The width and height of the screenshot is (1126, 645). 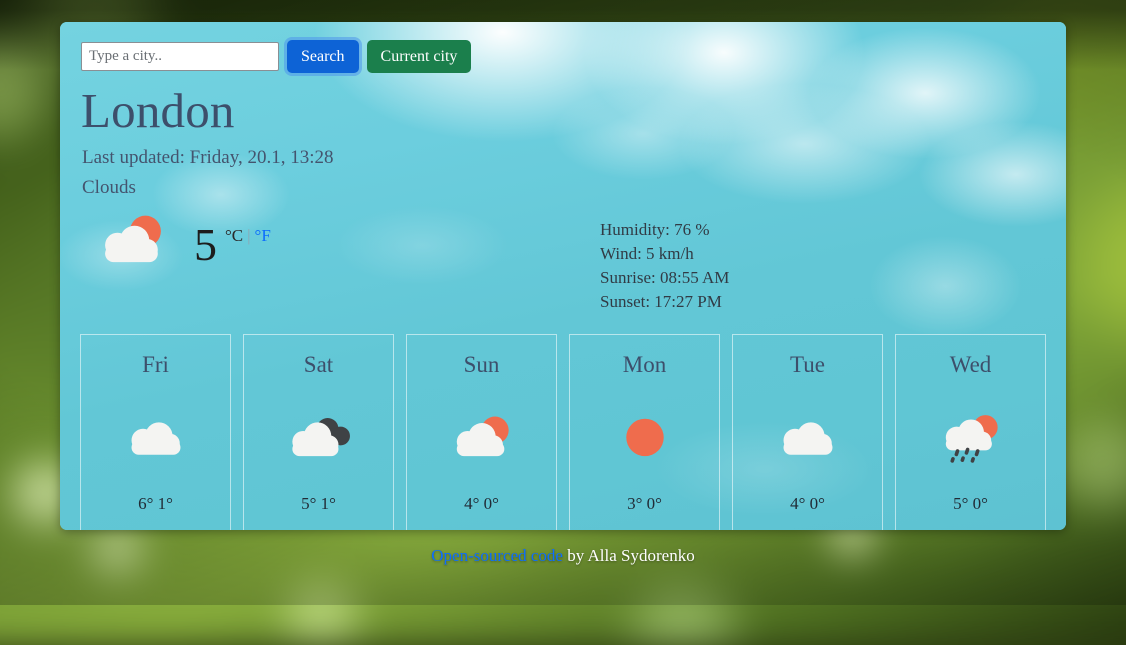 What do you see at coordinates (109, 187) in the screenshot?
I see `weather-description: Clouds` at bounding box center [109, 187].